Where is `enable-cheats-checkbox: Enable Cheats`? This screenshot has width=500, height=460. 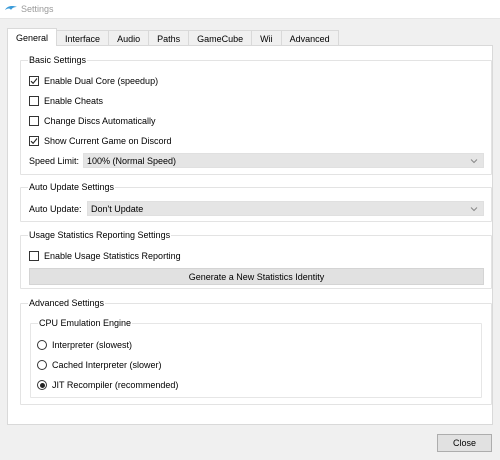 enable-cheats-checkbox: Enable Cheats is located at coordinates (66, 101).